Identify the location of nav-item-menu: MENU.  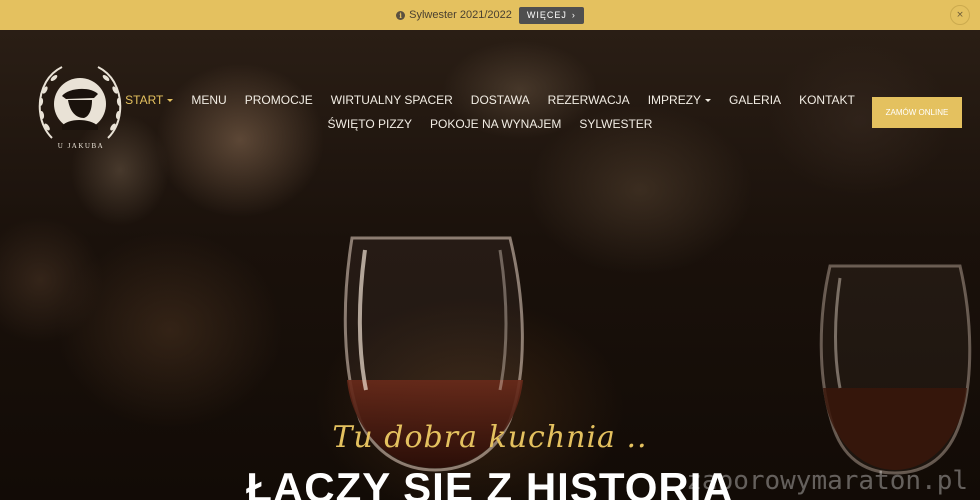
(208, 100).